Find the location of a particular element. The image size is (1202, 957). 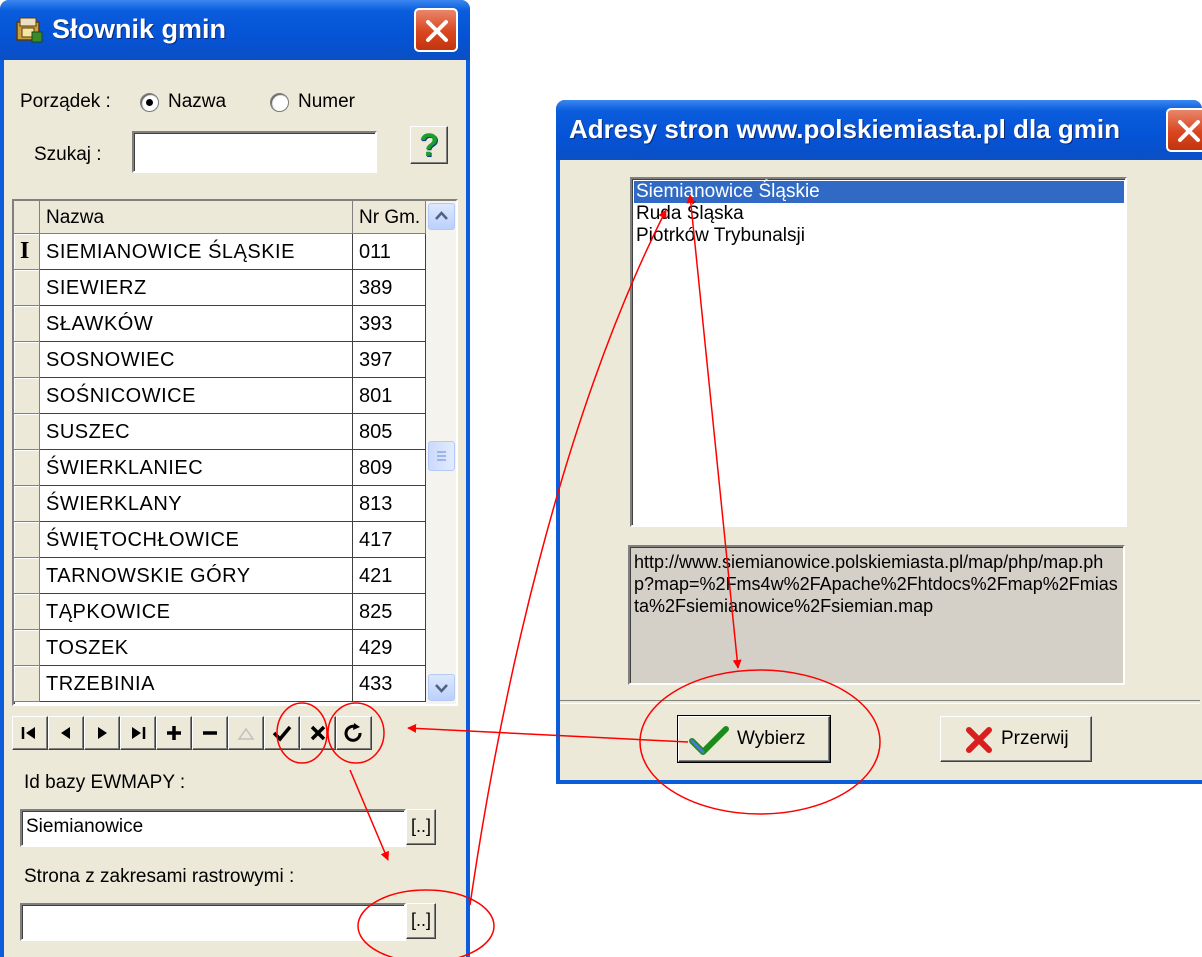

cell-name: SOSNOWIEC is located at coordinates (196, 360).